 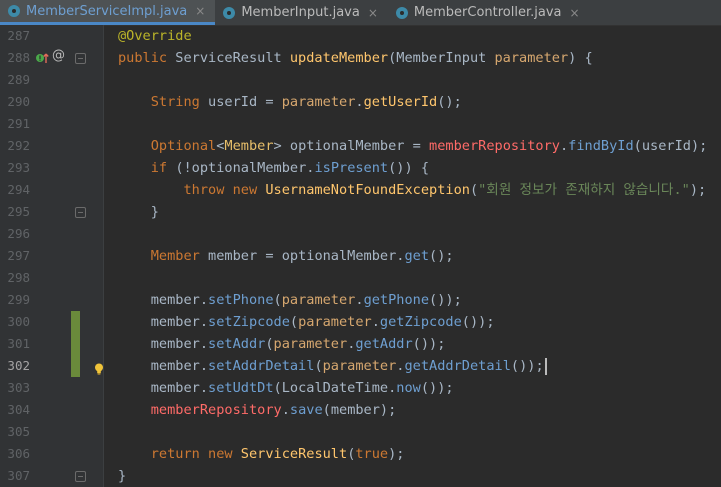 I want to click on code-text: member.setAddr(parameter.getAddr());, so click(x=282, y=344).